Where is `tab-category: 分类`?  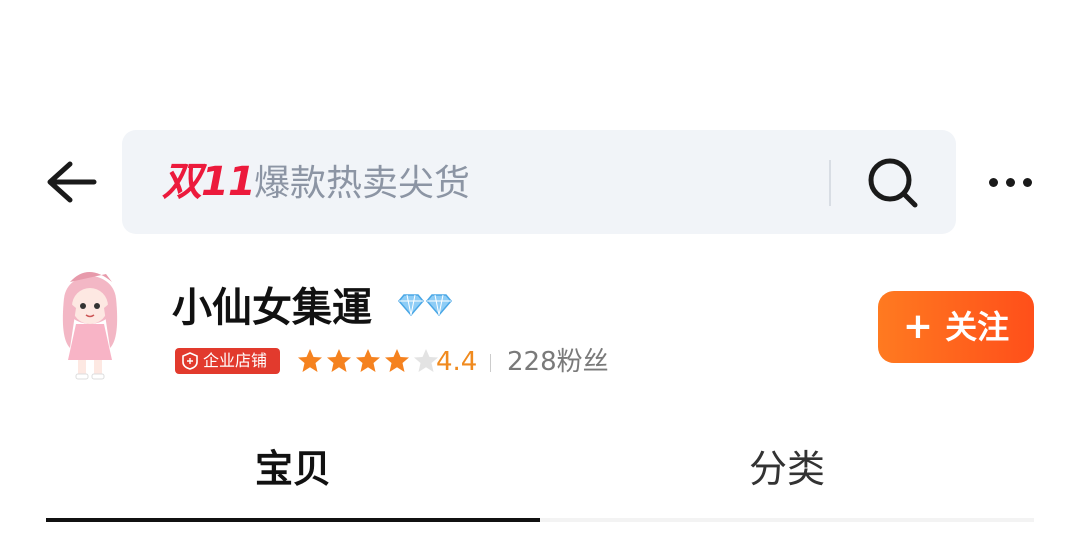 tab-category: 分类 is located at coordinates (787, 469).